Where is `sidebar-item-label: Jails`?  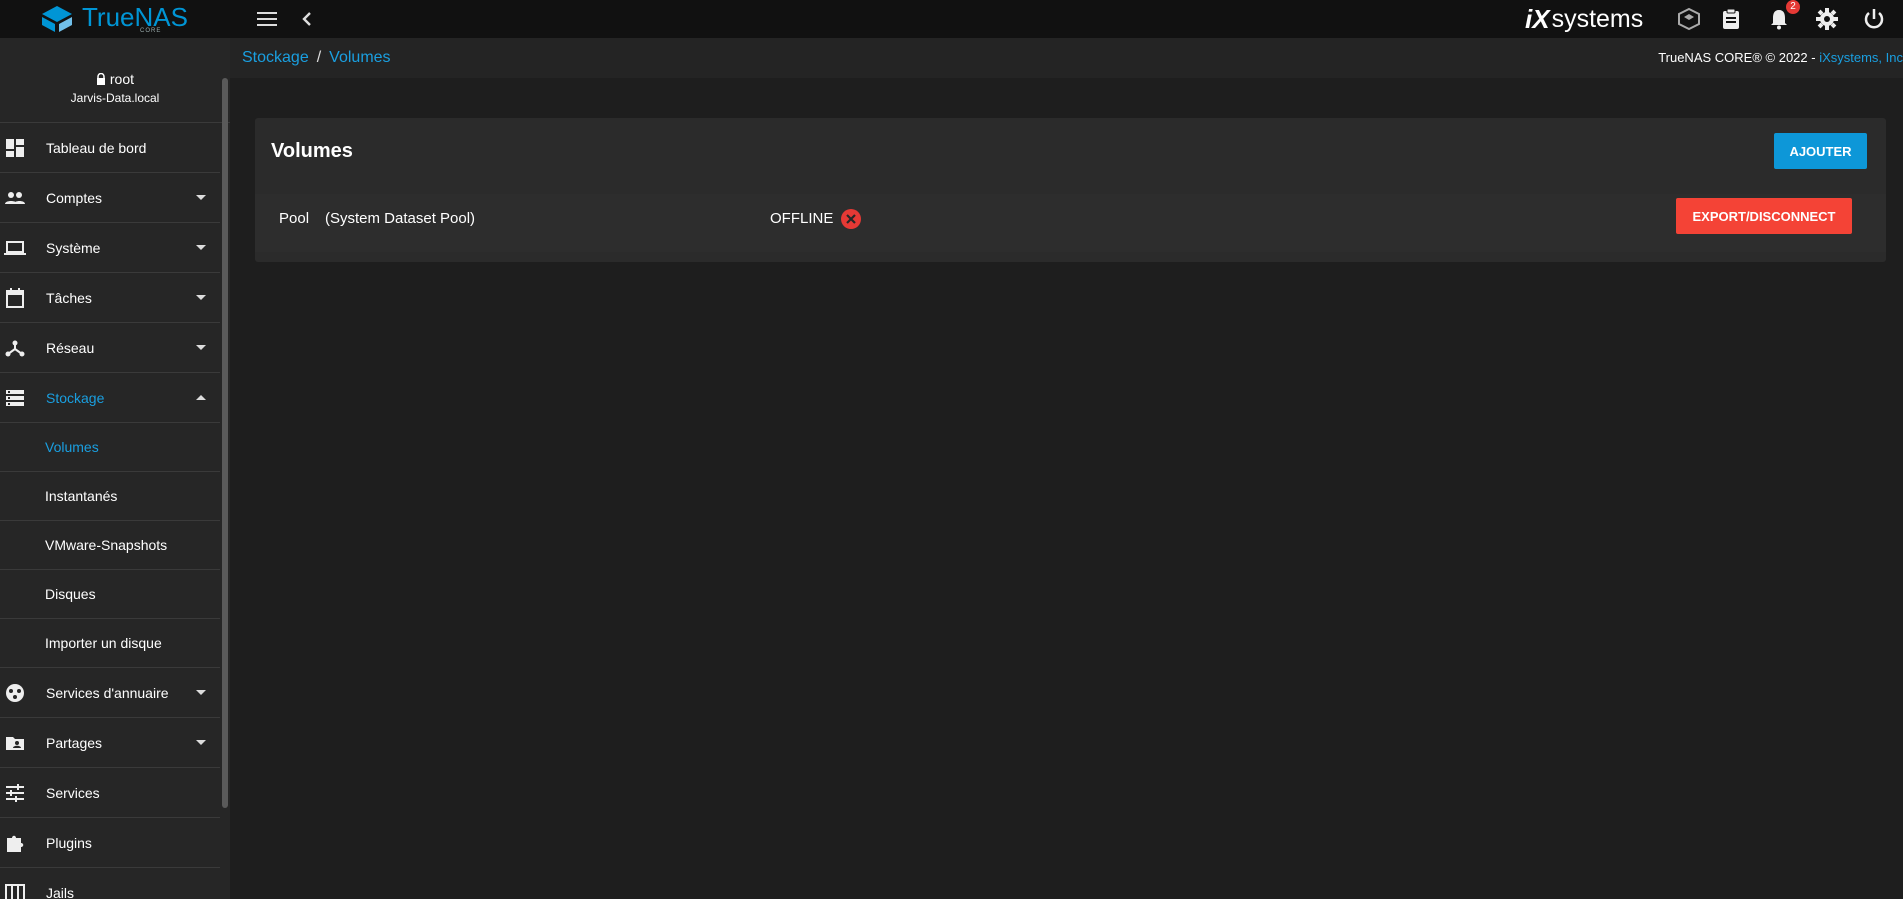
sidebar-item-label: Jails is located at coordinates (60, 891).